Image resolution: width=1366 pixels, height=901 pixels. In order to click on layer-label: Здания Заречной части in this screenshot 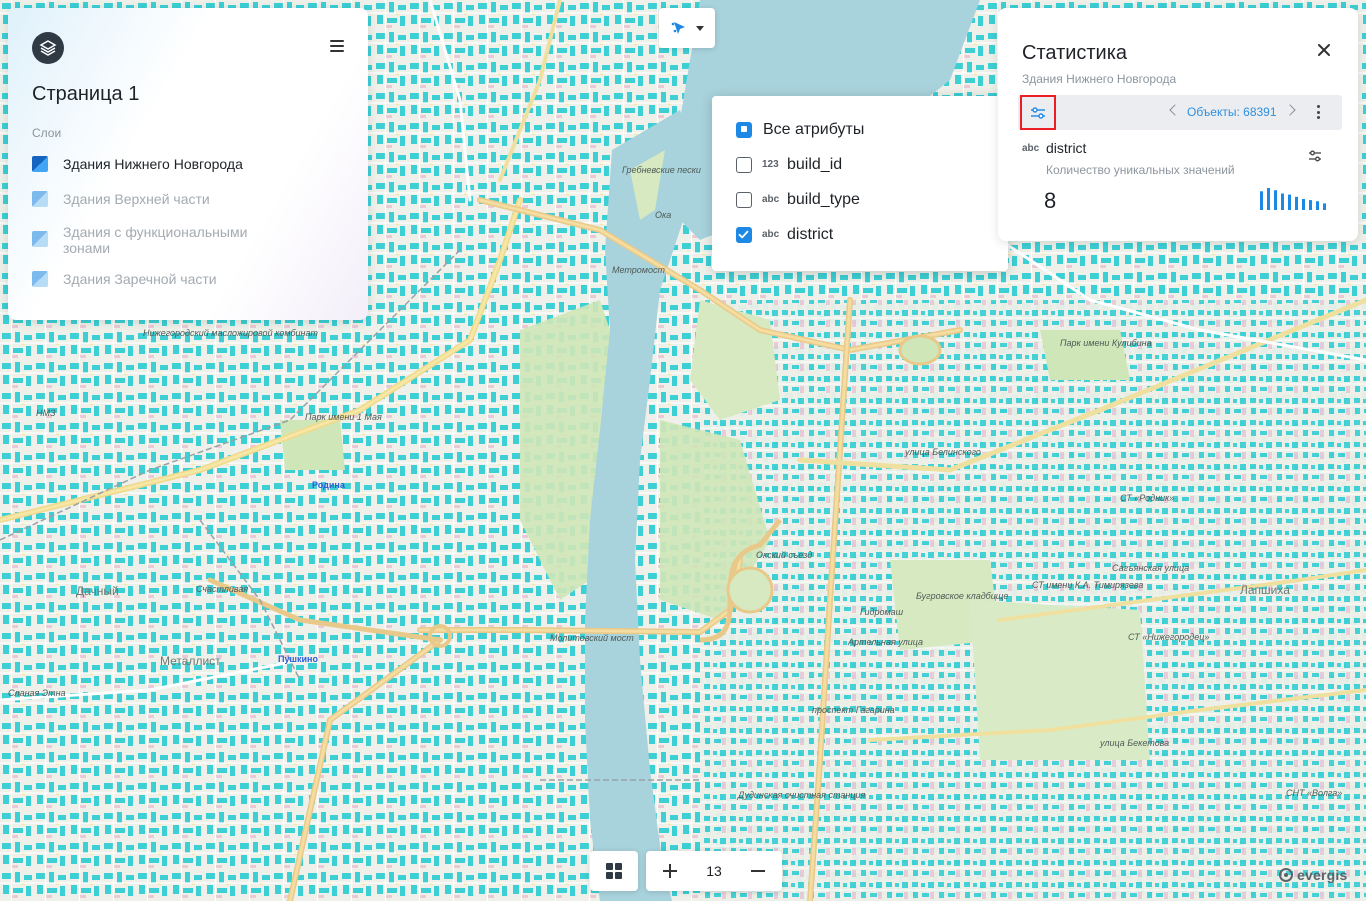, I will do `click(140, 279)`.